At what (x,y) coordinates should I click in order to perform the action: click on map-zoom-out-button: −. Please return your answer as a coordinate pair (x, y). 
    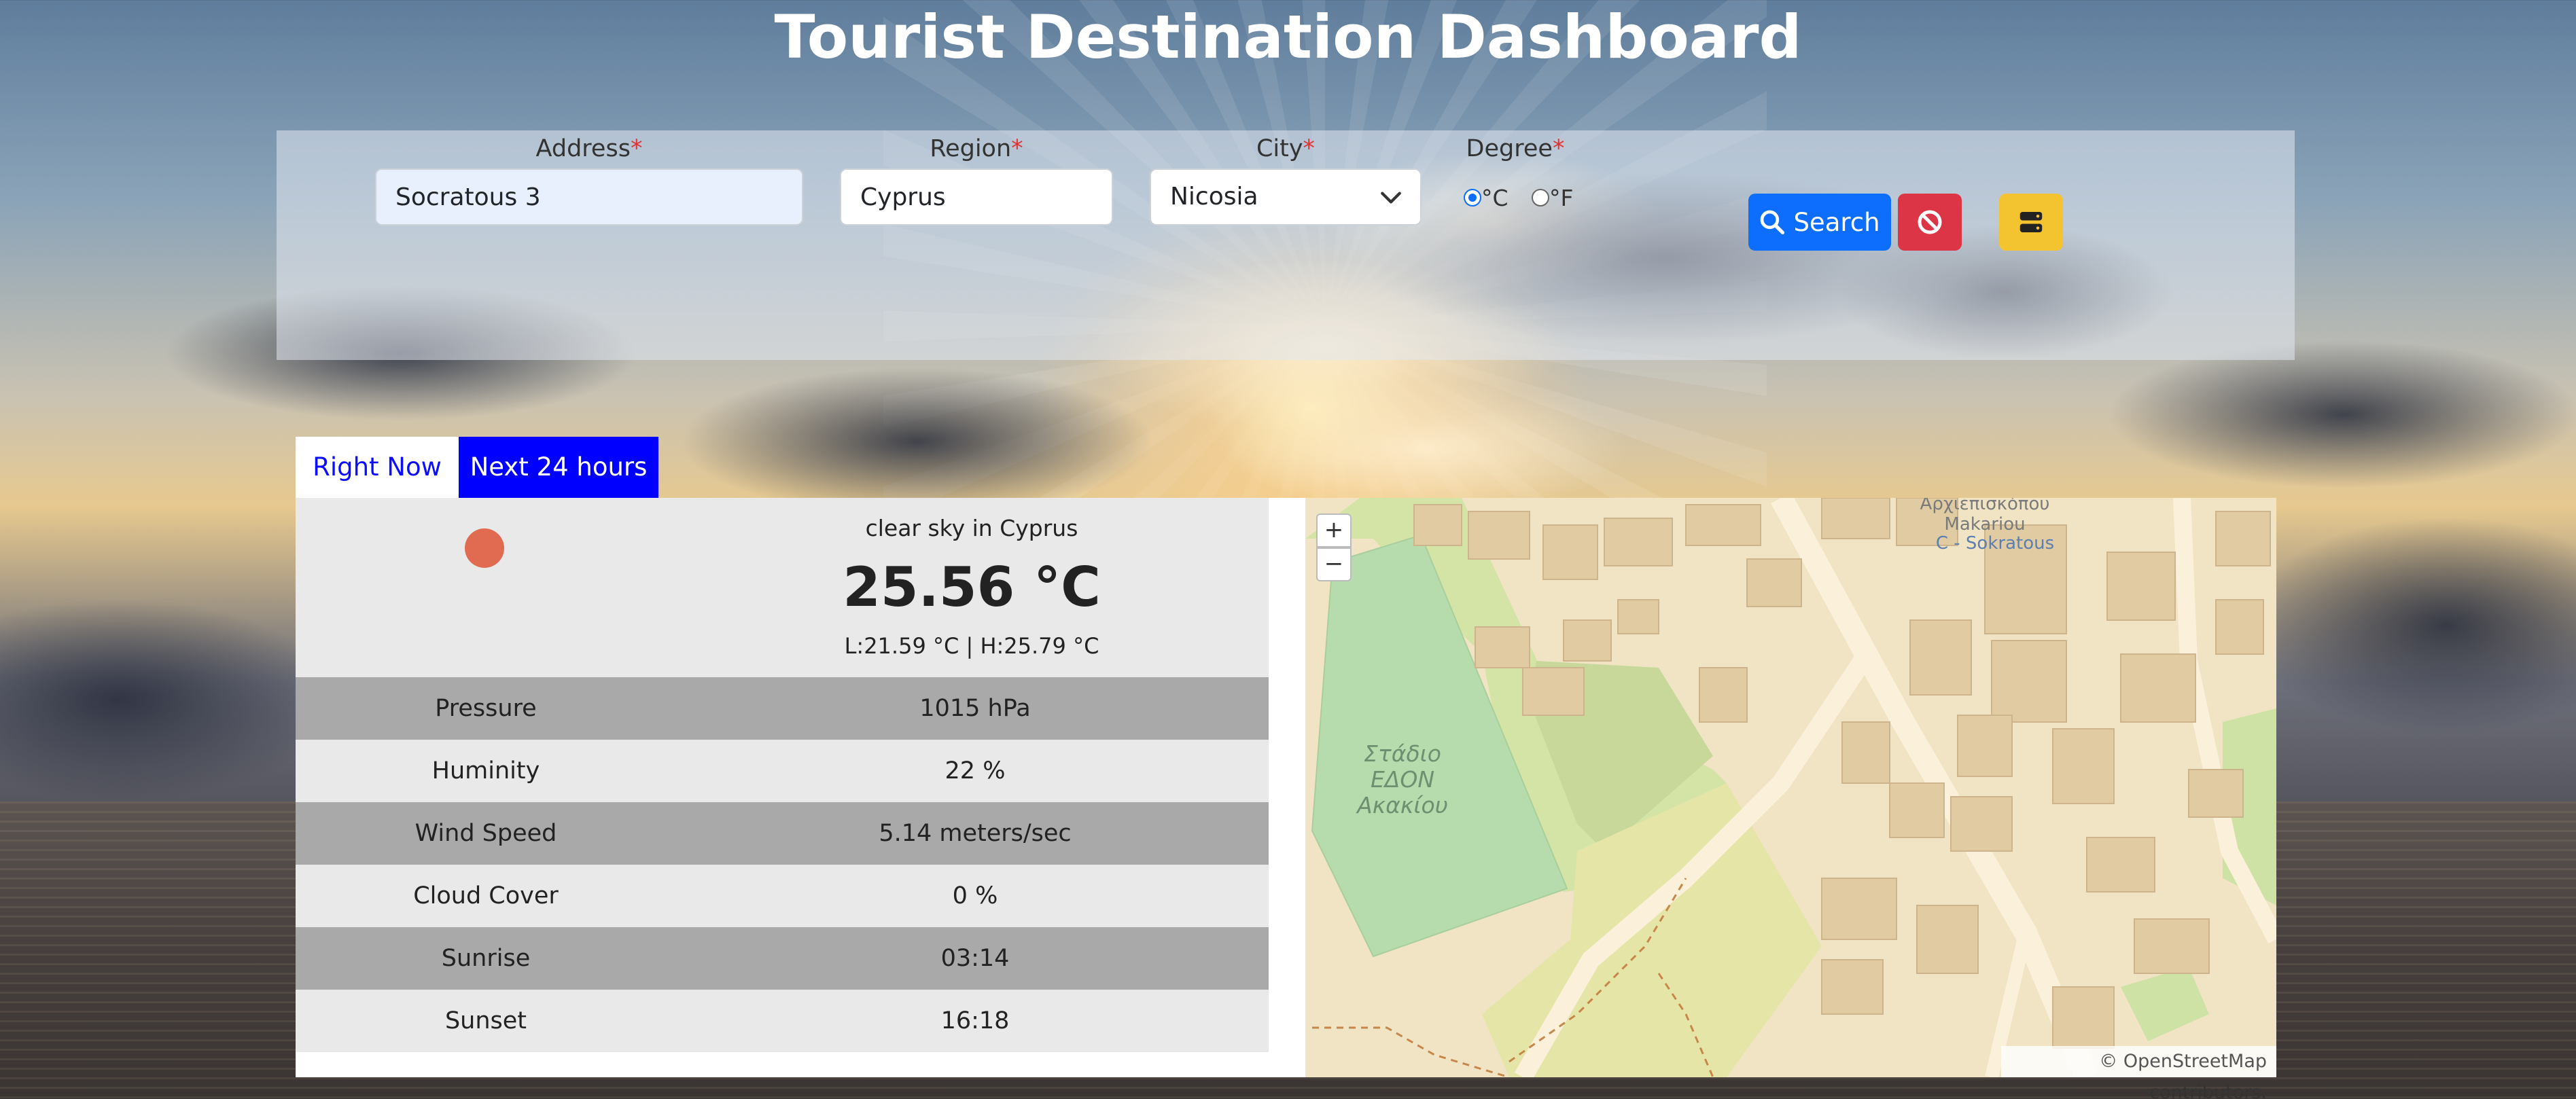
    Looking at the image, I should click on (1334, 564).